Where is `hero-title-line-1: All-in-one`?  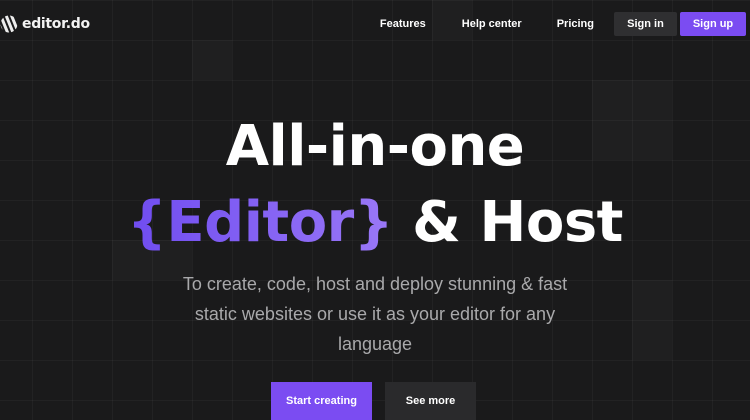
hero-title-line-1: All-in-one is located at coordinates (375, 146).